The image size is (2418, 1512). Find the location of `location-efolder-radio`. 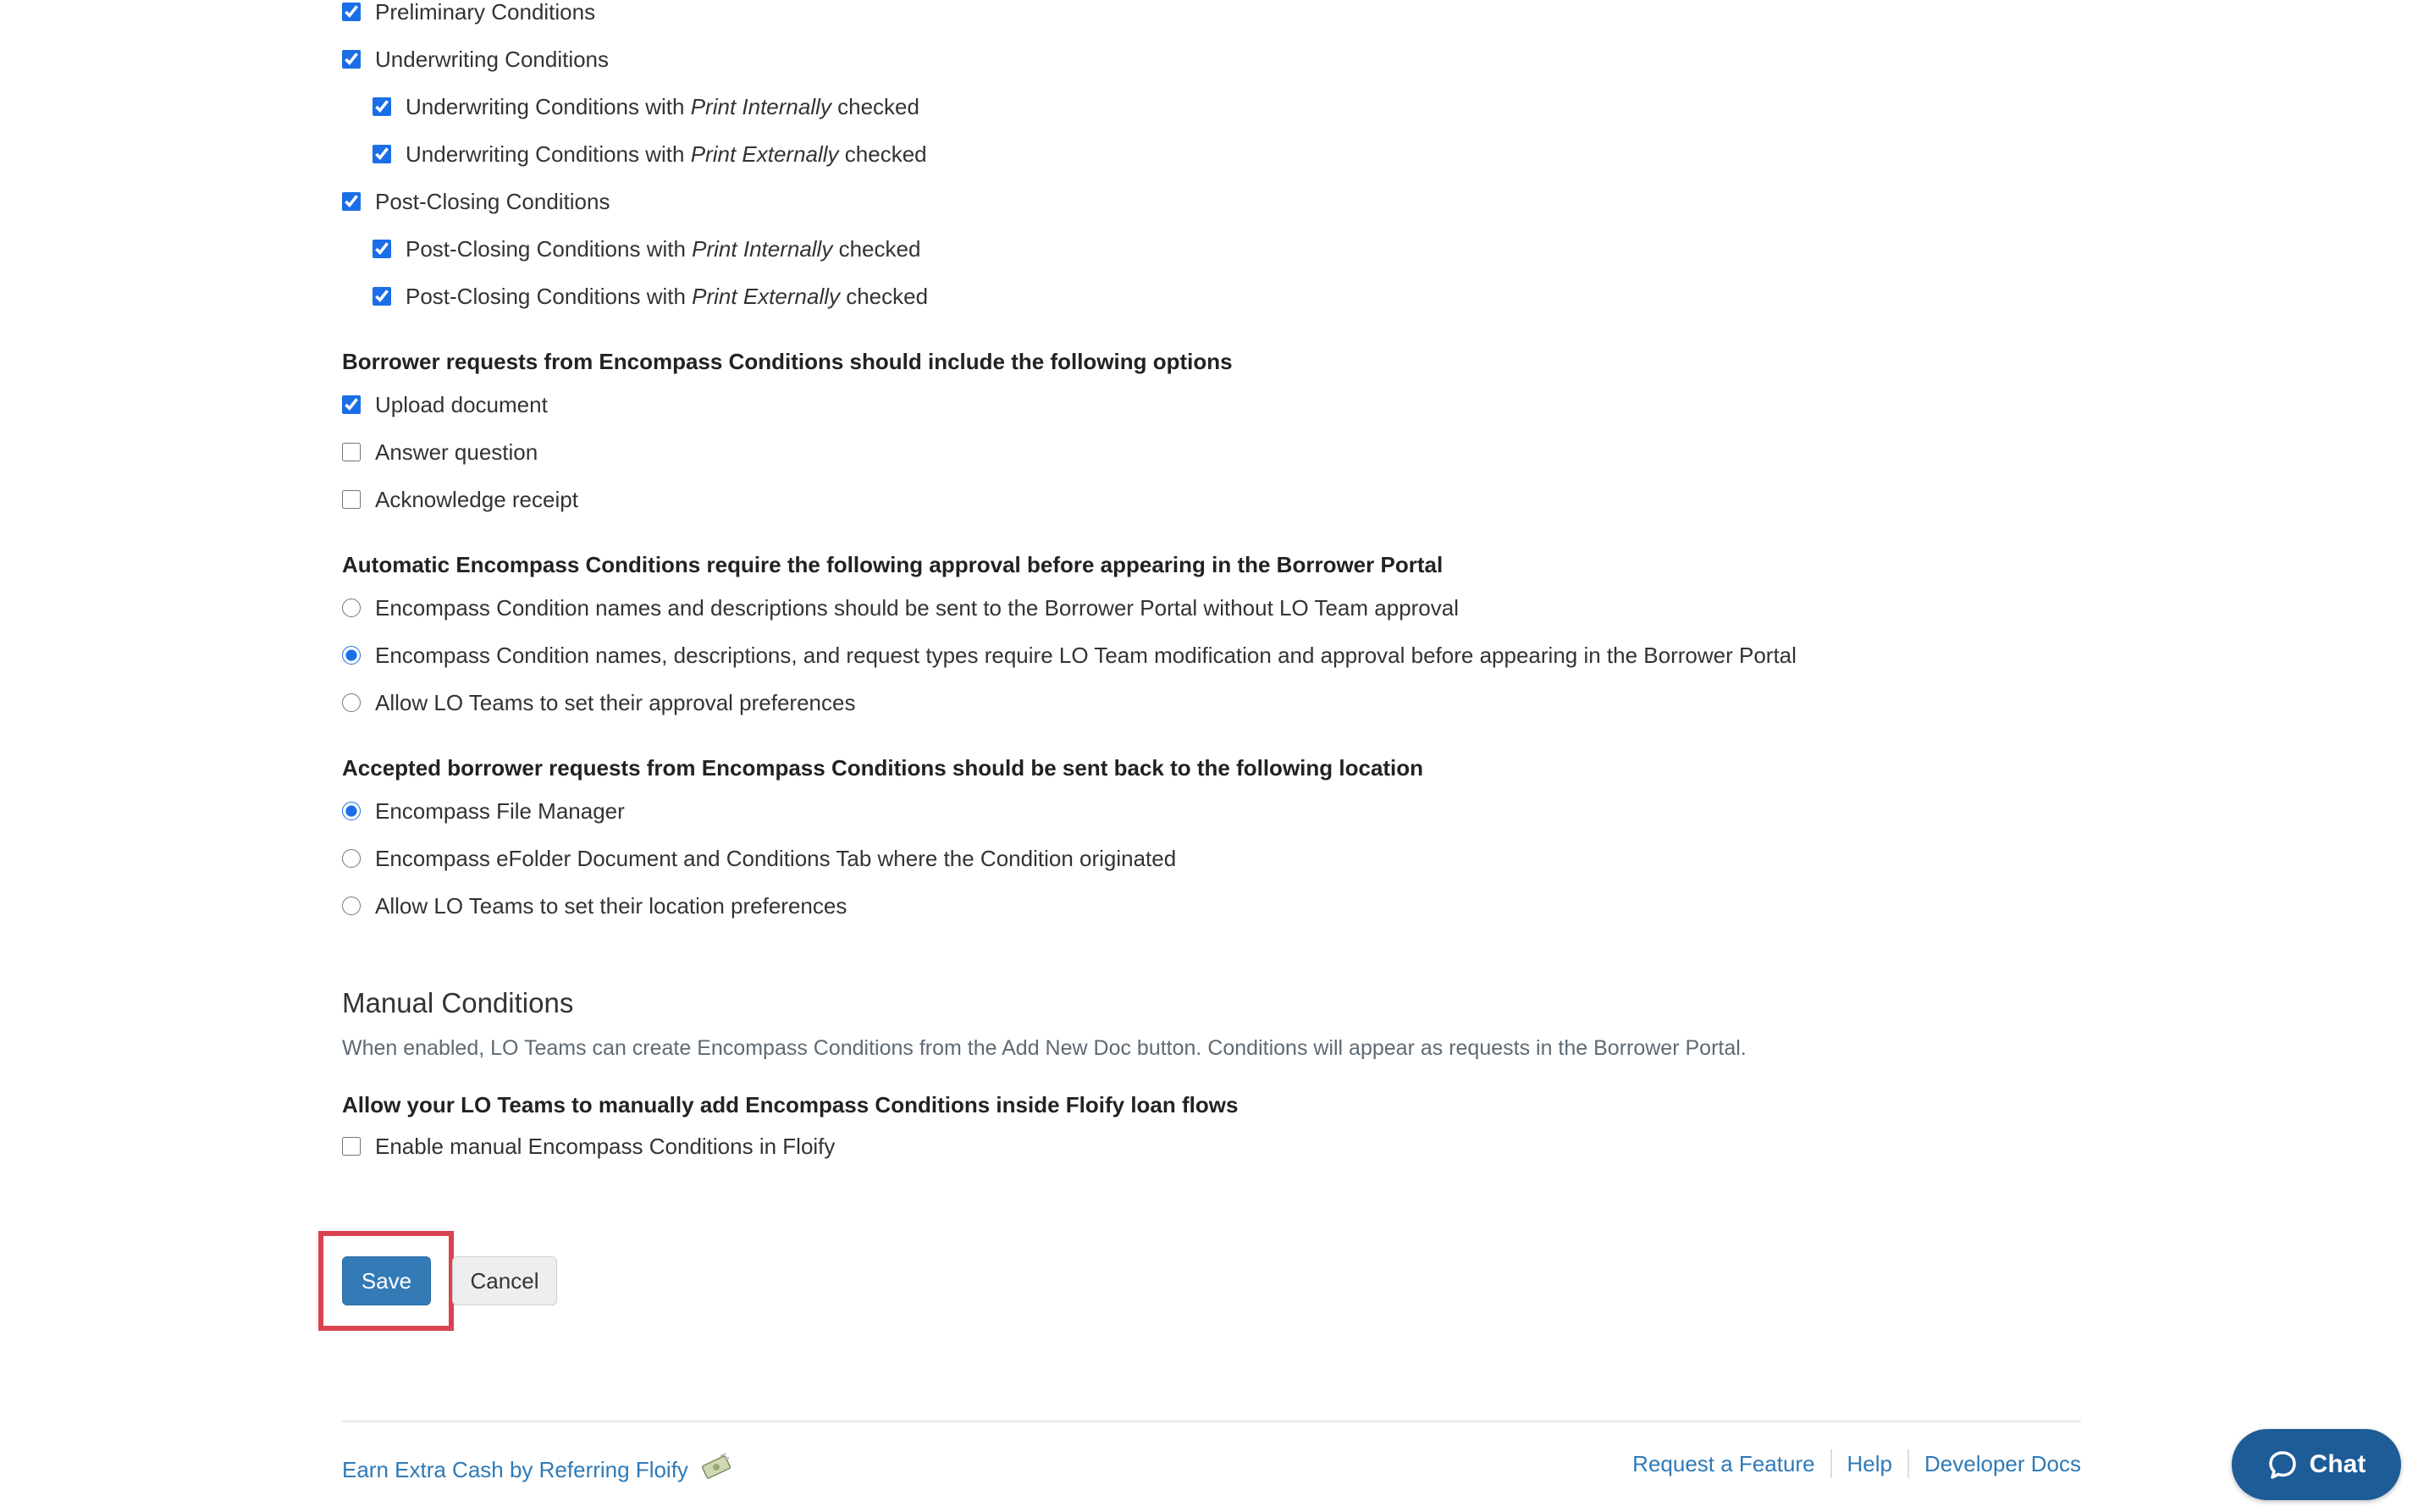

location-efolder-radio is located at coordinates (351, 858).